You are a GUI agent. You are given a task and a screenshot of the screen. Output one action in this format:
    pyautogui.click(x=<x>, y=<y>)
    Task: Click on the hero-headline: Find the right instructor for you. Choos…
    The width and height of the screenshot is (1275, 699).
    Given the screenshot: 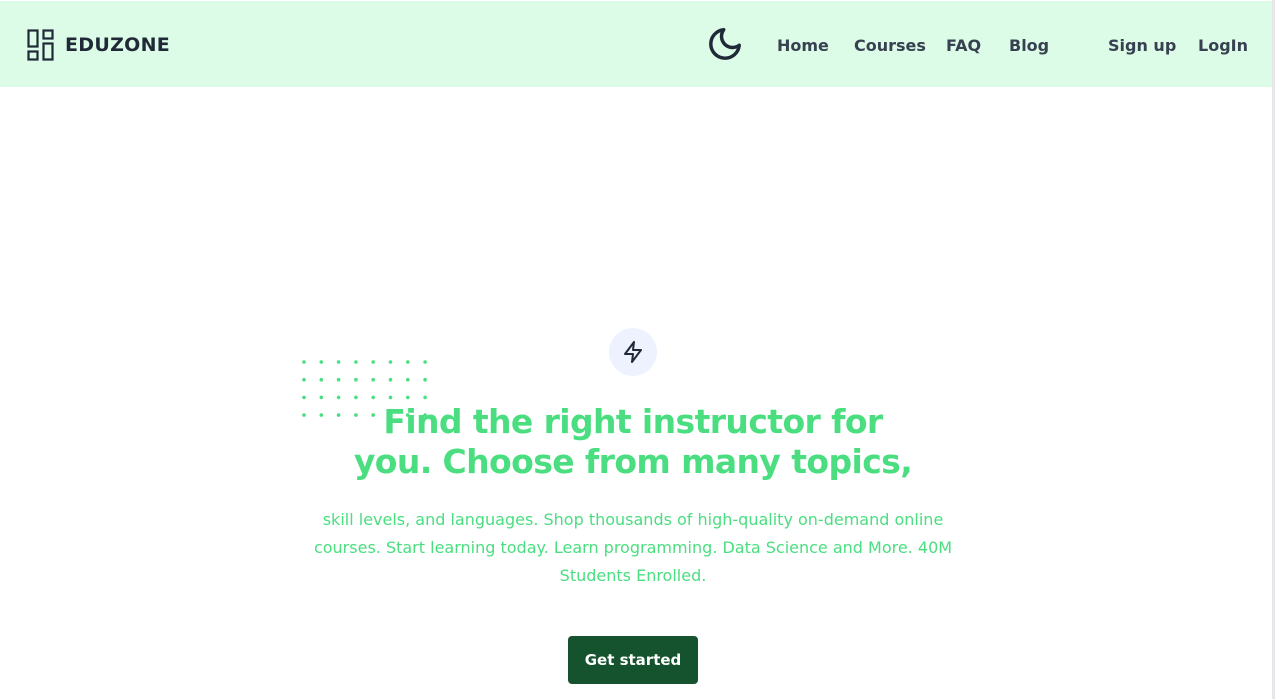 What is the action you would take?
    pyautogui.click(x=633, y=442)
    